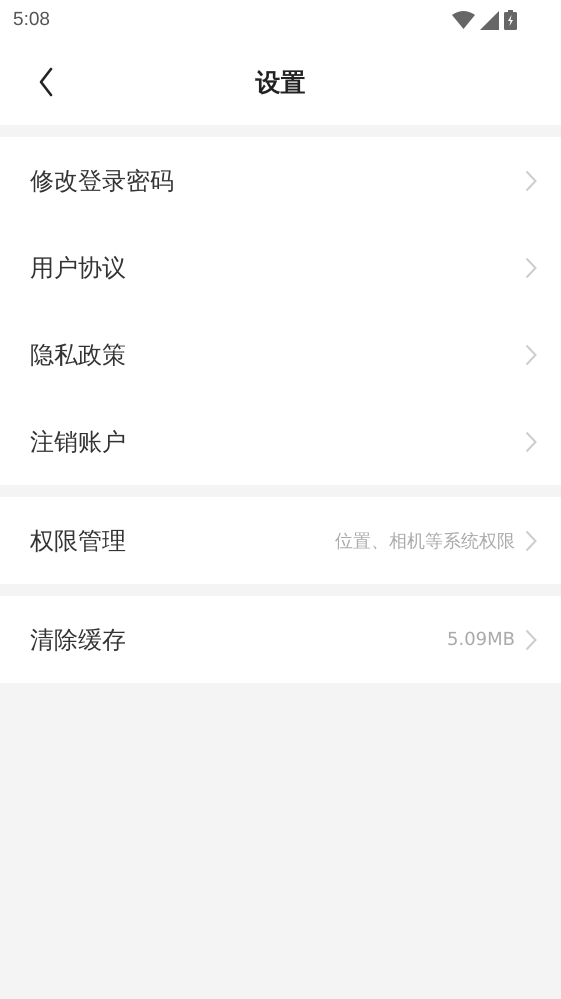 This screenshot has height=999, width=561. What do you see at coordinates (46, 82) in the screenshot?
I see `back-icon` at bounding box center [46, 82].